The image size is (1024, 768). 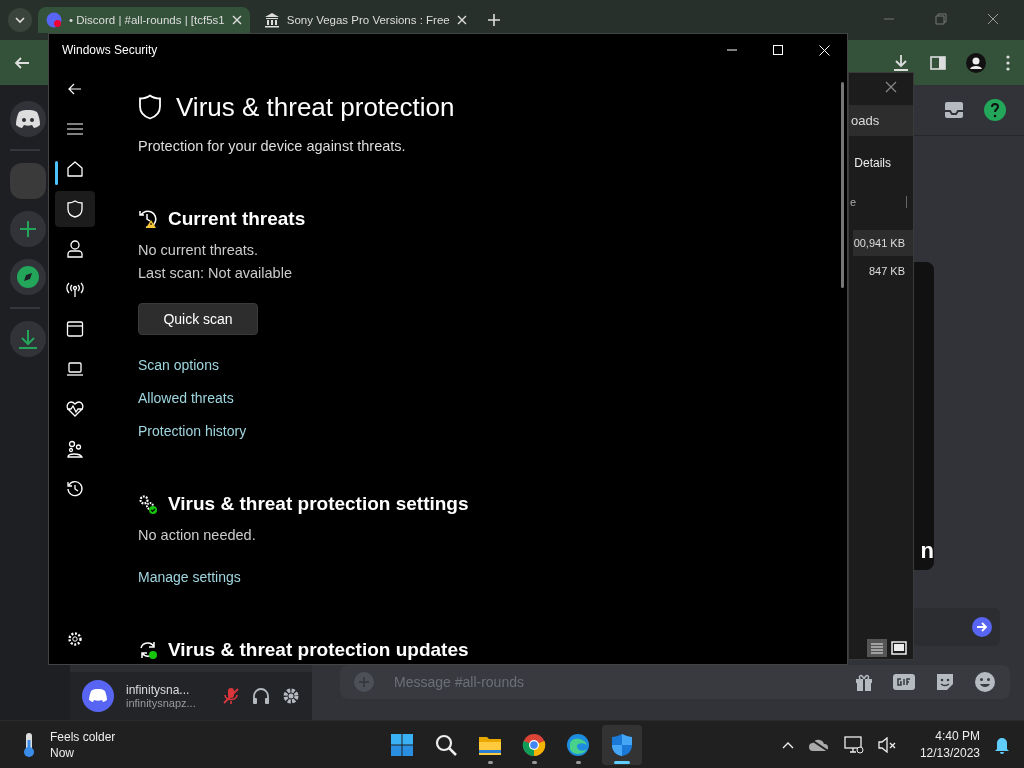 I want to click on details-button: Details, so click(x=883, y=163).